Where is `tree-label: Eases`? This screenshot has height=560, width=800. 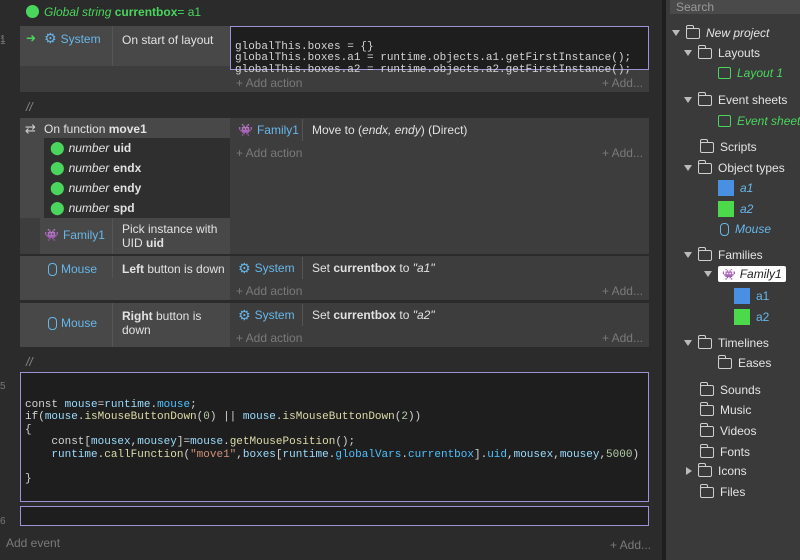
tree-label: Eases is located at coordinates (755, 363).